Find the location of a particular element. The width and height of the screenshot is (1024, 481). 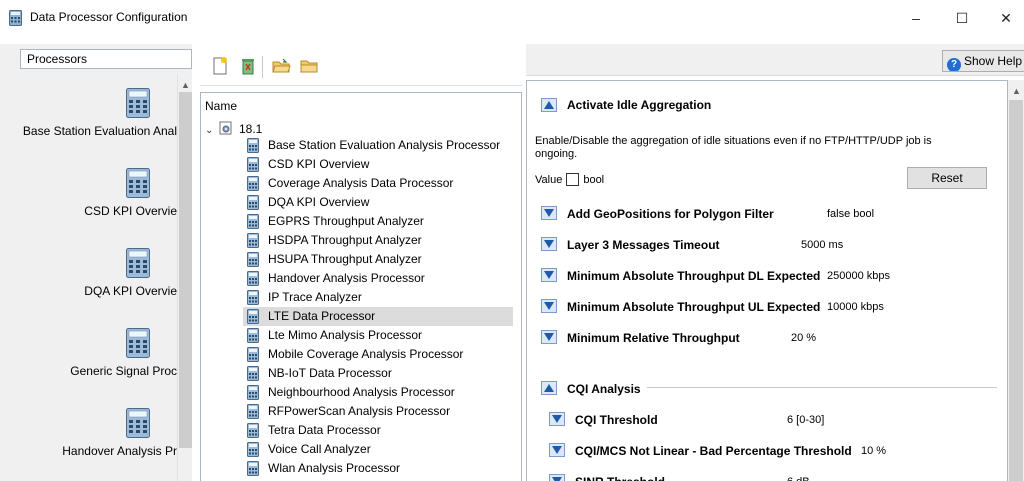

property-value: 6 dB is located at coordinates (798, 477).